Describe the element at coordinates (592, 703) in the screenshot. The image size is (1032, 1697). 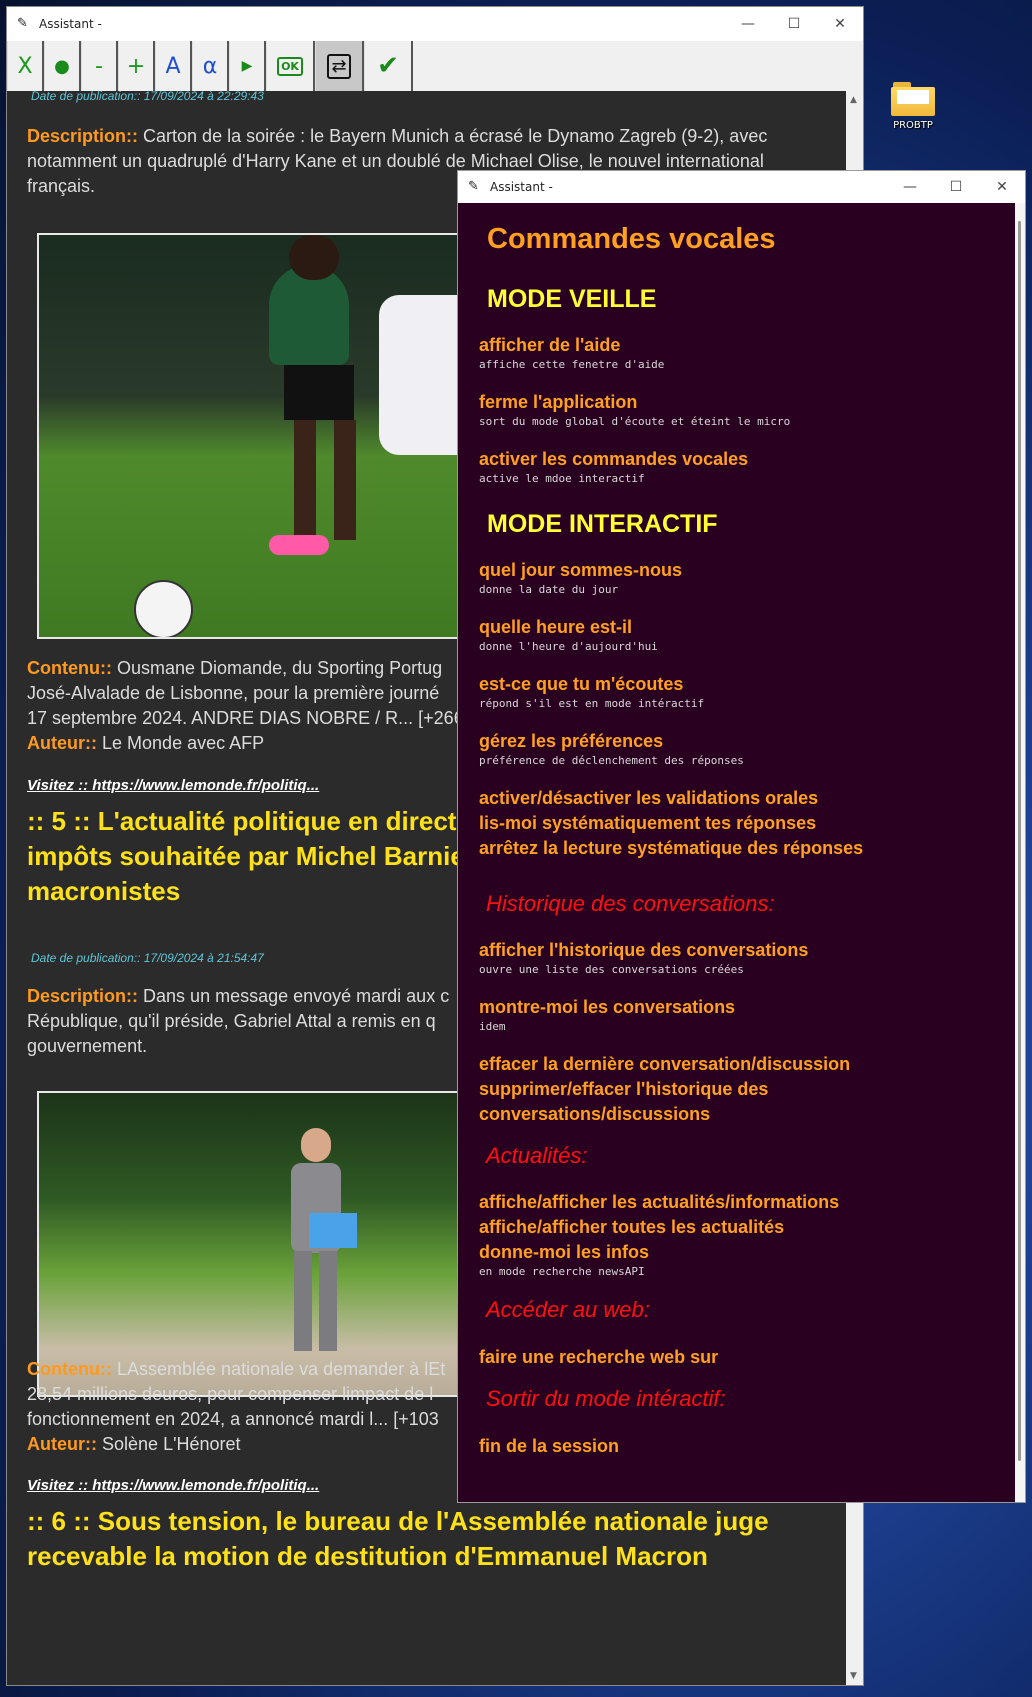
I see `cmd-listening-desc: répond s'il est en mode intéractif` at that location.